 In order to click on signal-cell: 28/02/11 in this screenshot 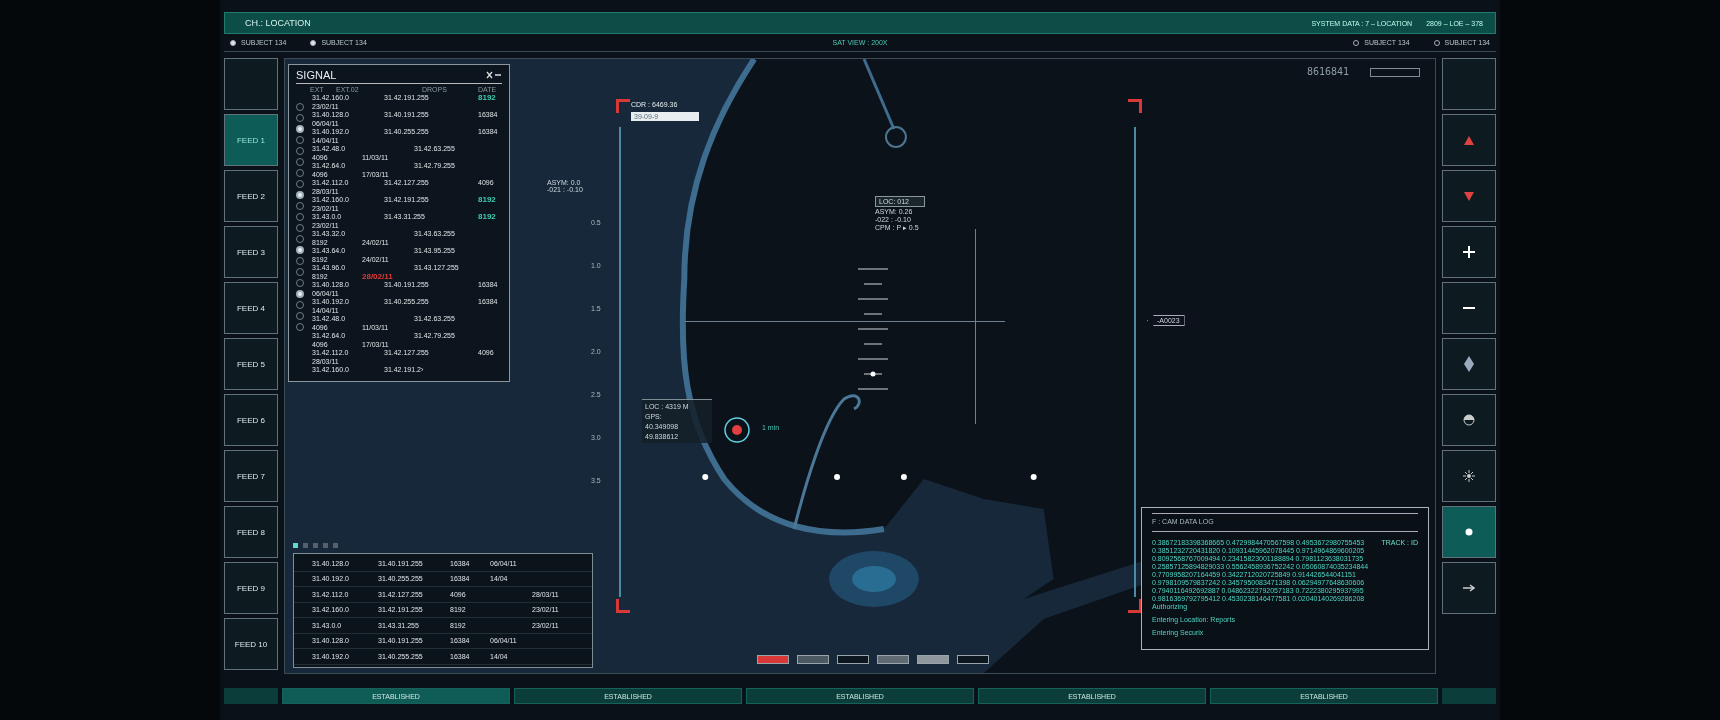, I will do `click(377, 276)`.